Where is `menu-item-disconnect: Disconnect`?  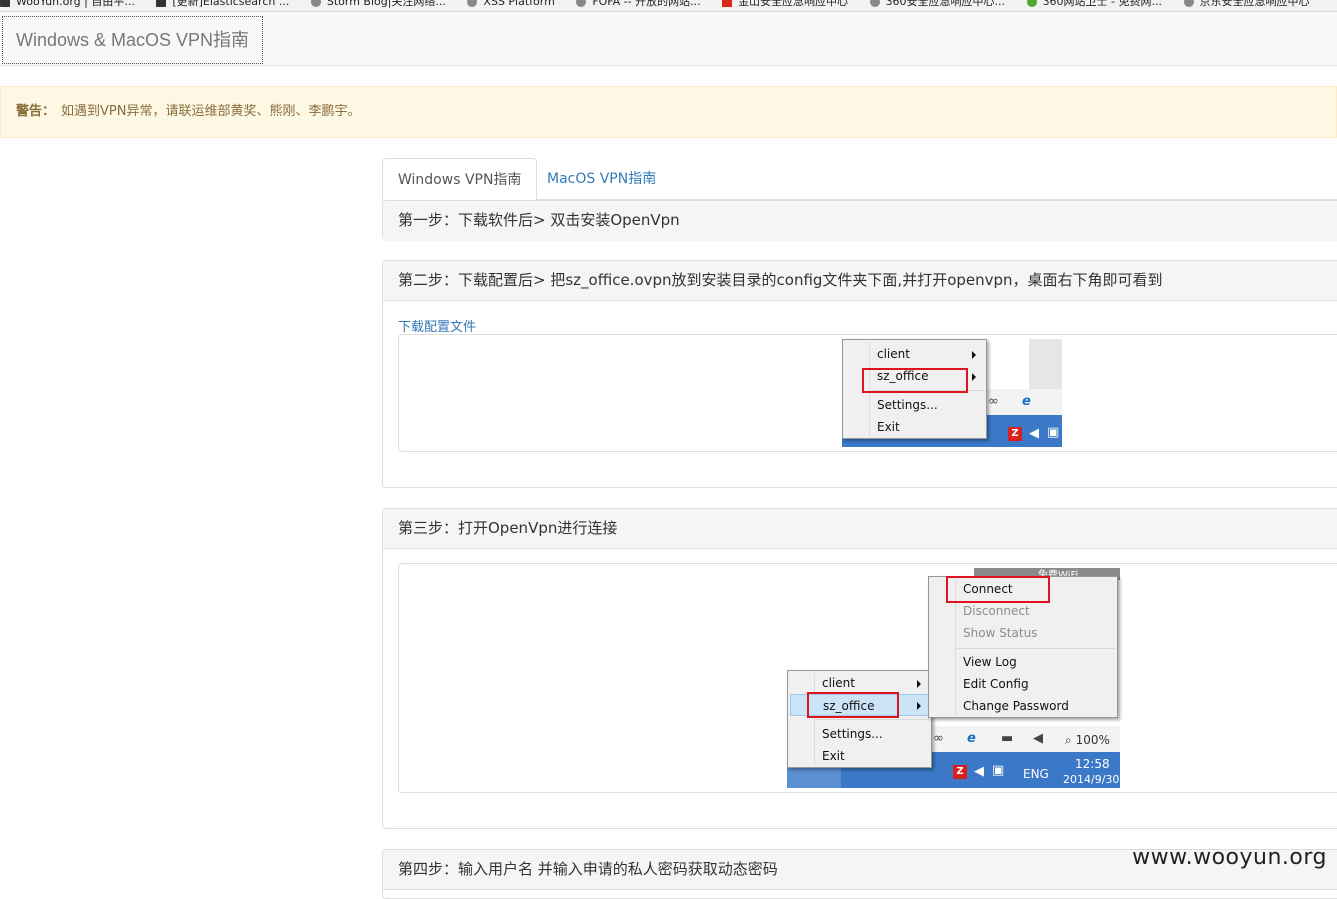 menu-item-disconnect: Disconnect is located at coordinates (1023, 611).